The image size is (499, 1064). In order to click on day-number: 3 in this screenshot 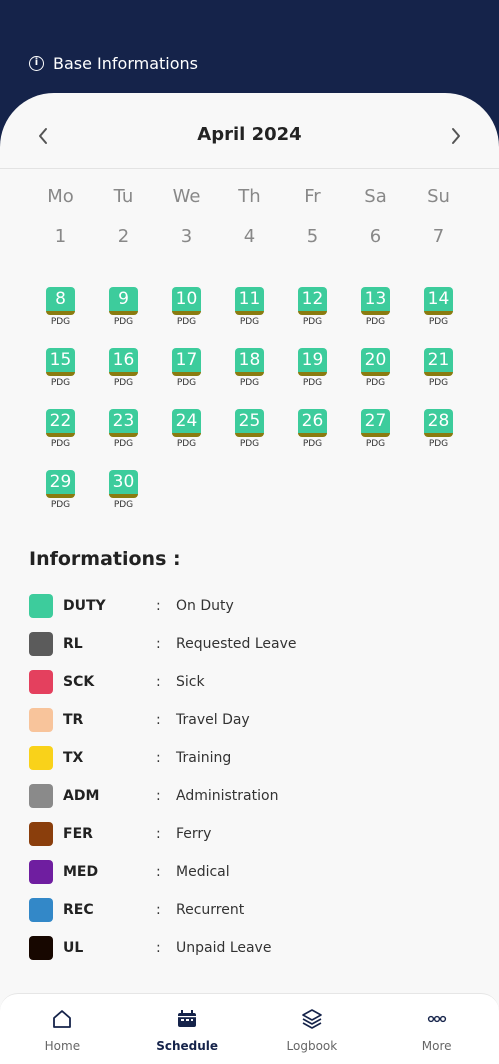, I will do `click(186, 236)`.